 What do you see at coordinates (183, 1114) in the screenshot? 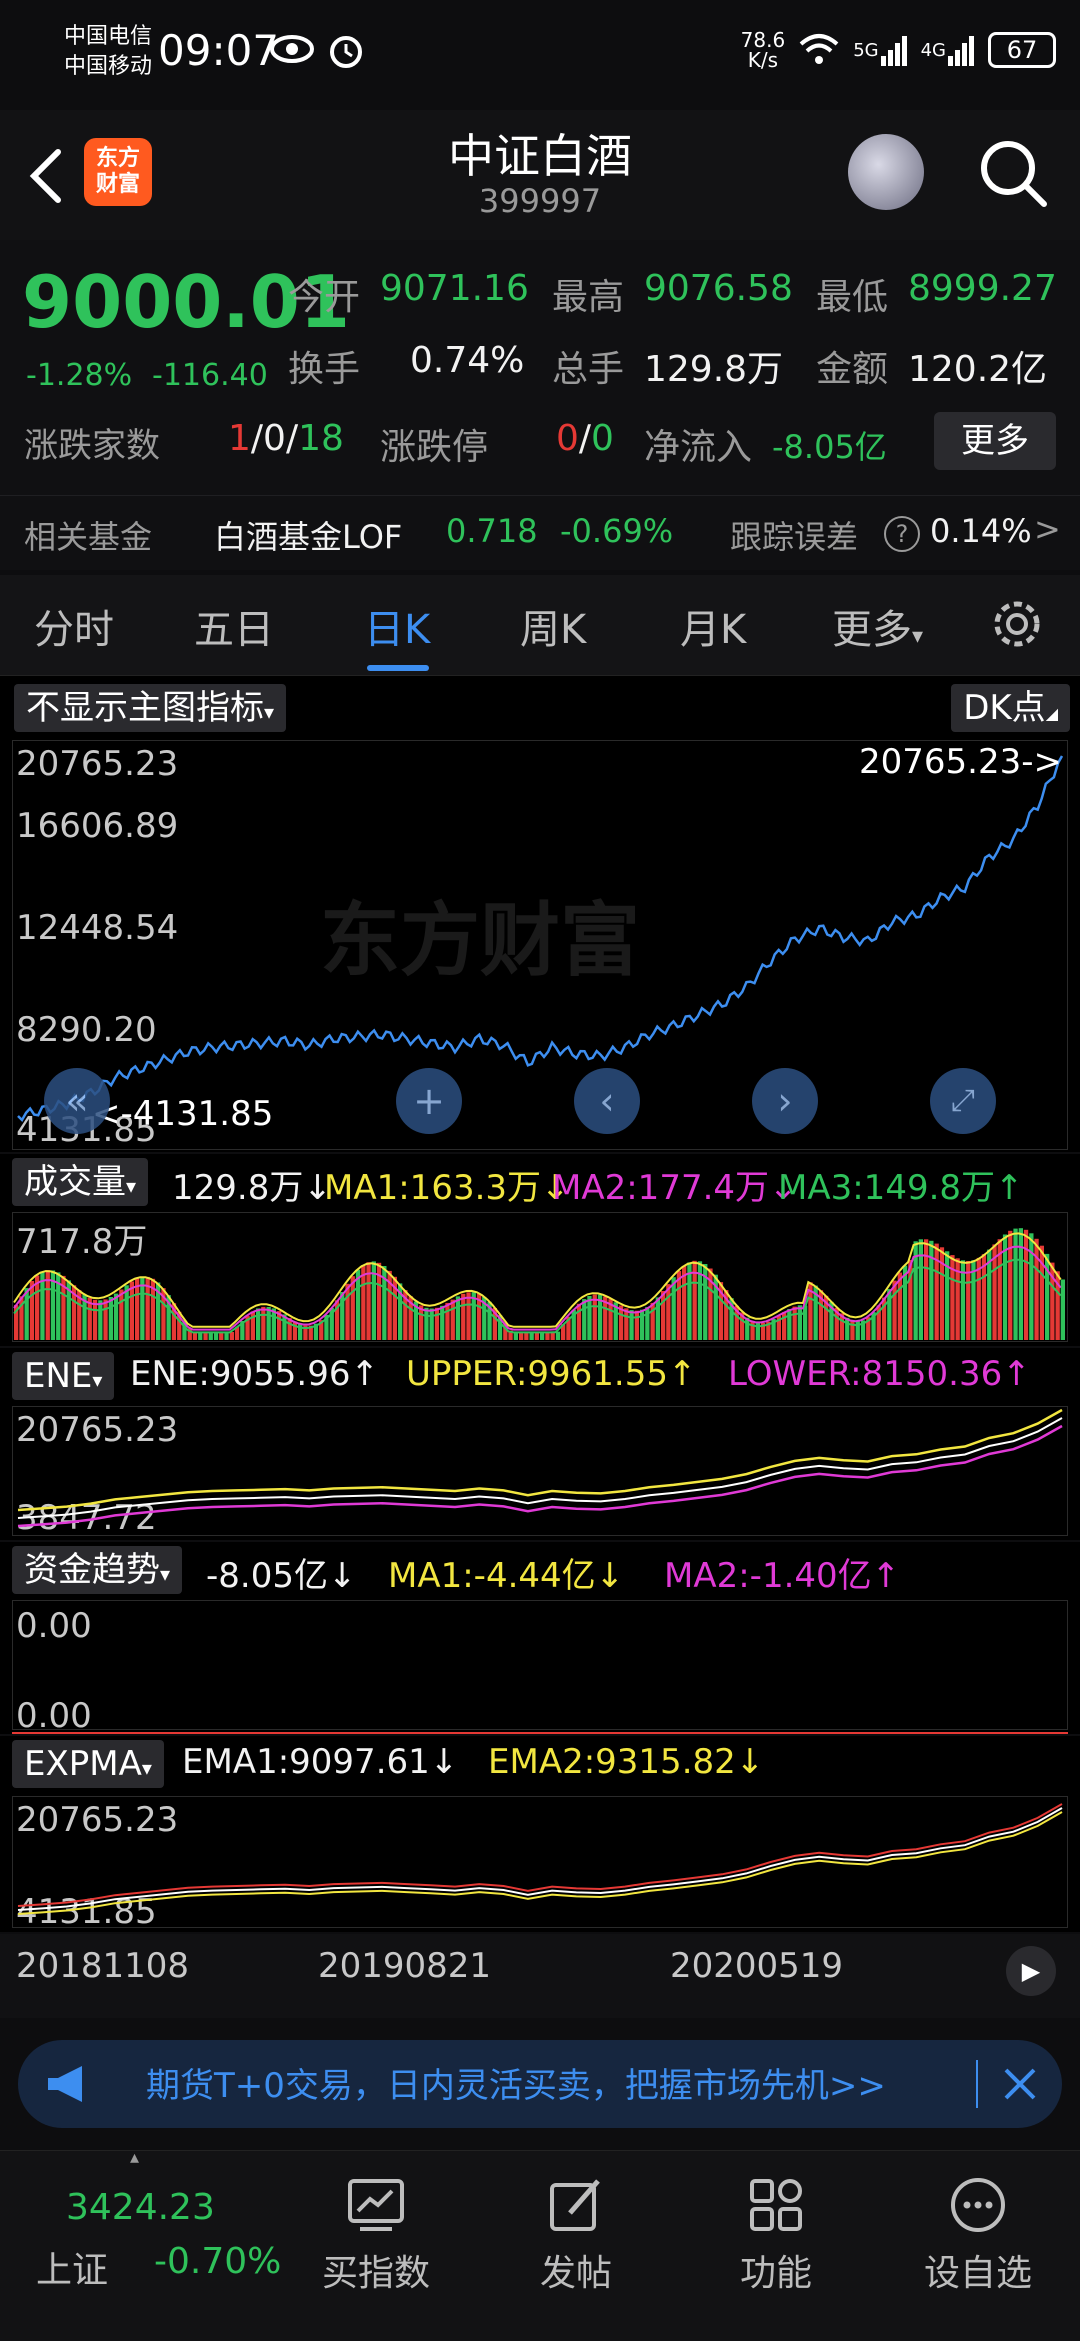
I see `min-price-marker: <-4131.85` at bounding box center [183, 1114].